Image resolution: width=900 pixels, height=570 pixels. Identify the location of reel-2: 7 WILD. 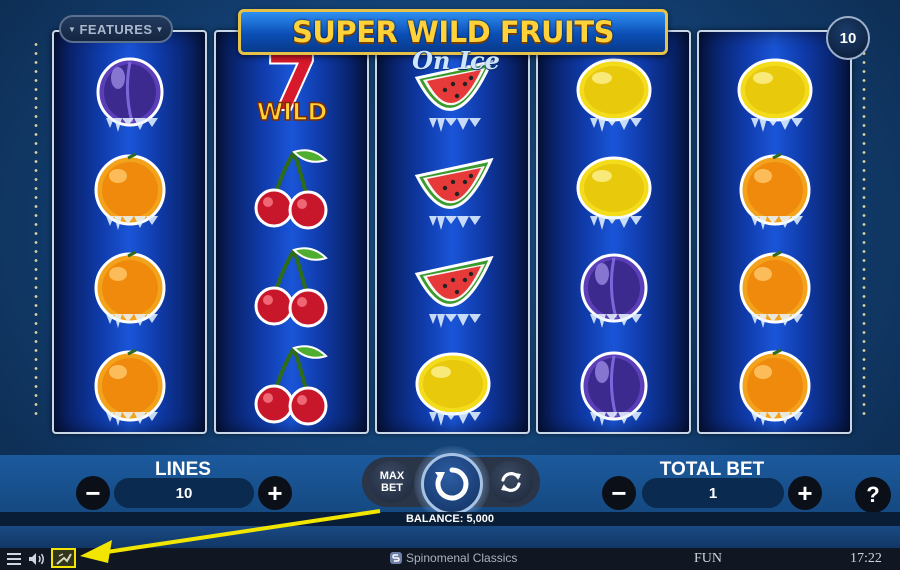
(291, 232).